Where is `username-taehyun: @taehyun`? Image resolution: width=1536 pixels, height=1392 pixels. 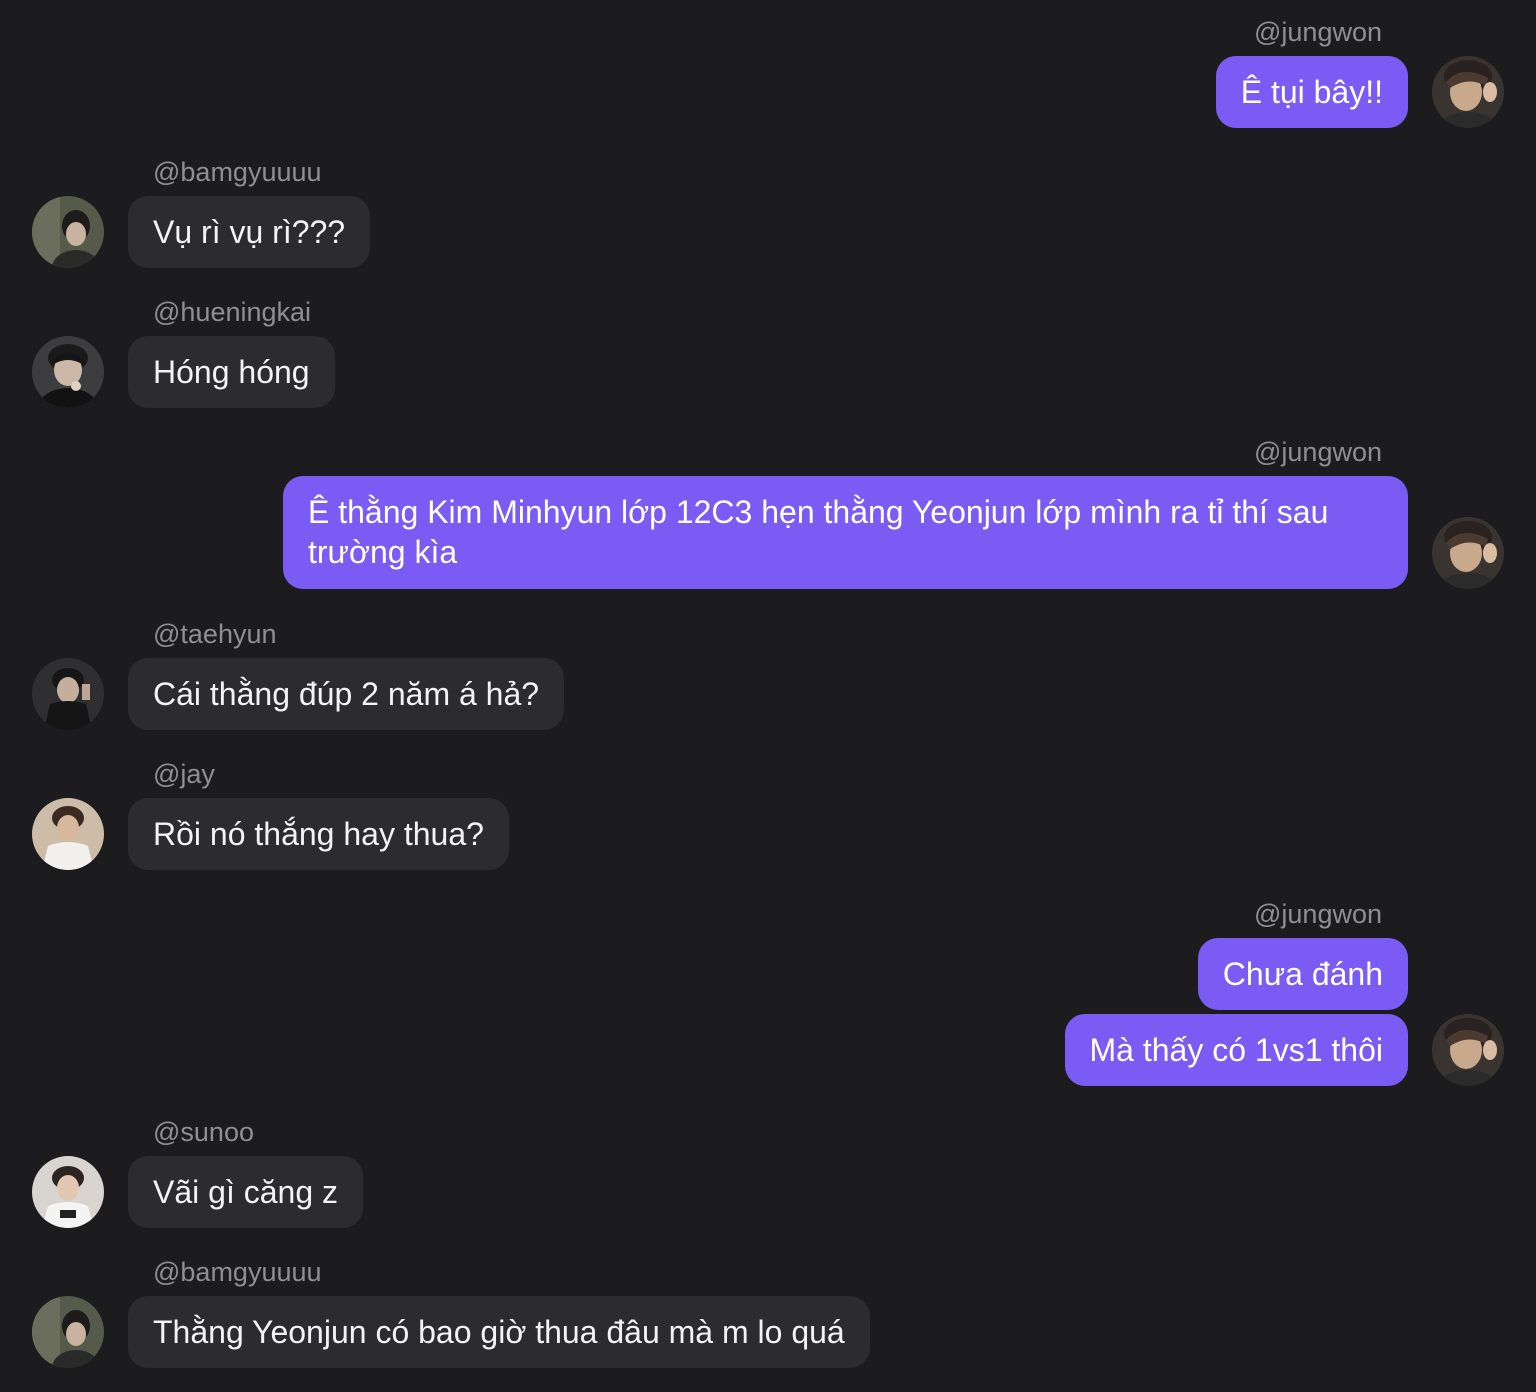 username-taehyun: @taehyun is located at coordinates (215, 634).